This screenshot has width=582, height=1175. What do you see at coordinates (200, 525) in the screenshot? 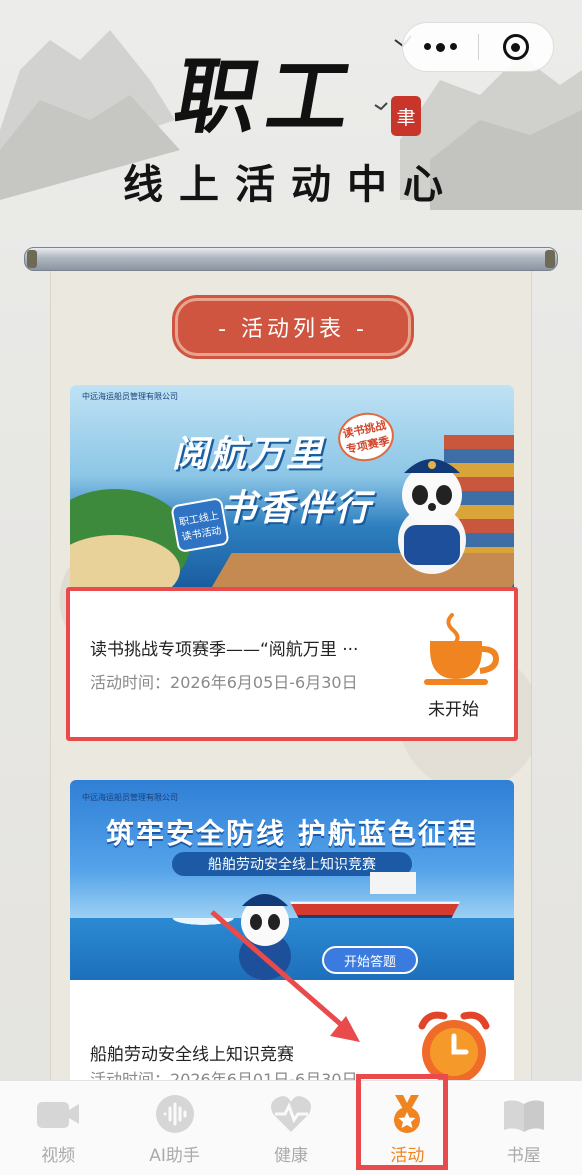
I see `banner-event-badge: 职工线上 读书活动` at bounding box center [200, 525].